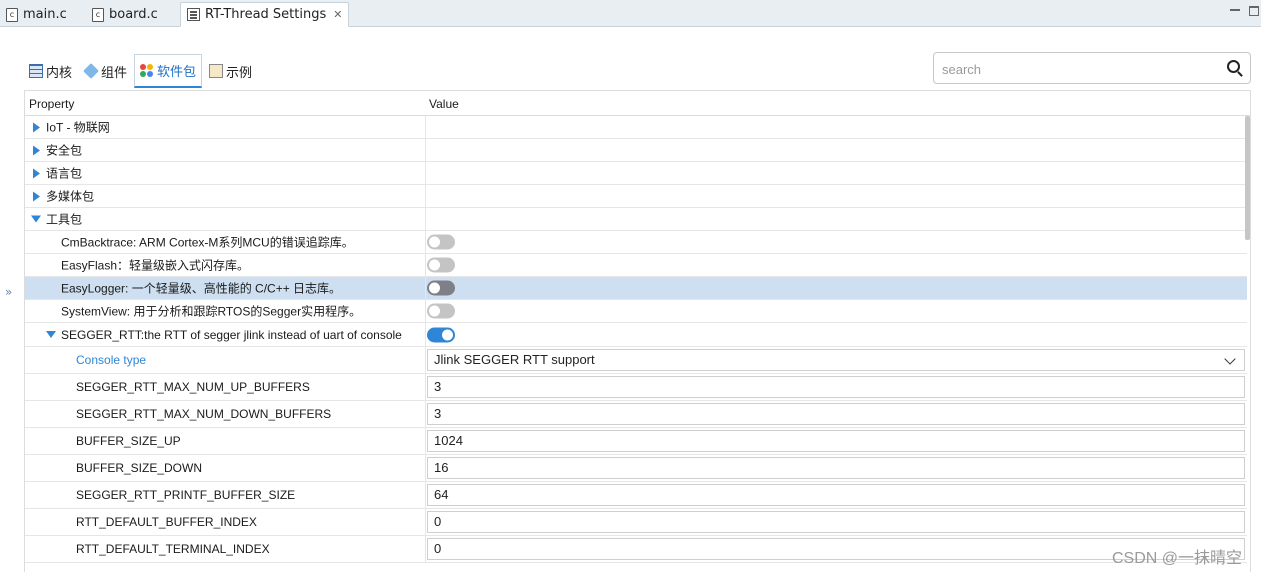 The image size is (1261, 572). Describe the element at coordinates (204, 414) in the screenshot. I see `row-label: SEGGER_RTT_MAX_NUM_DOWN_BUFFERS` at that location.